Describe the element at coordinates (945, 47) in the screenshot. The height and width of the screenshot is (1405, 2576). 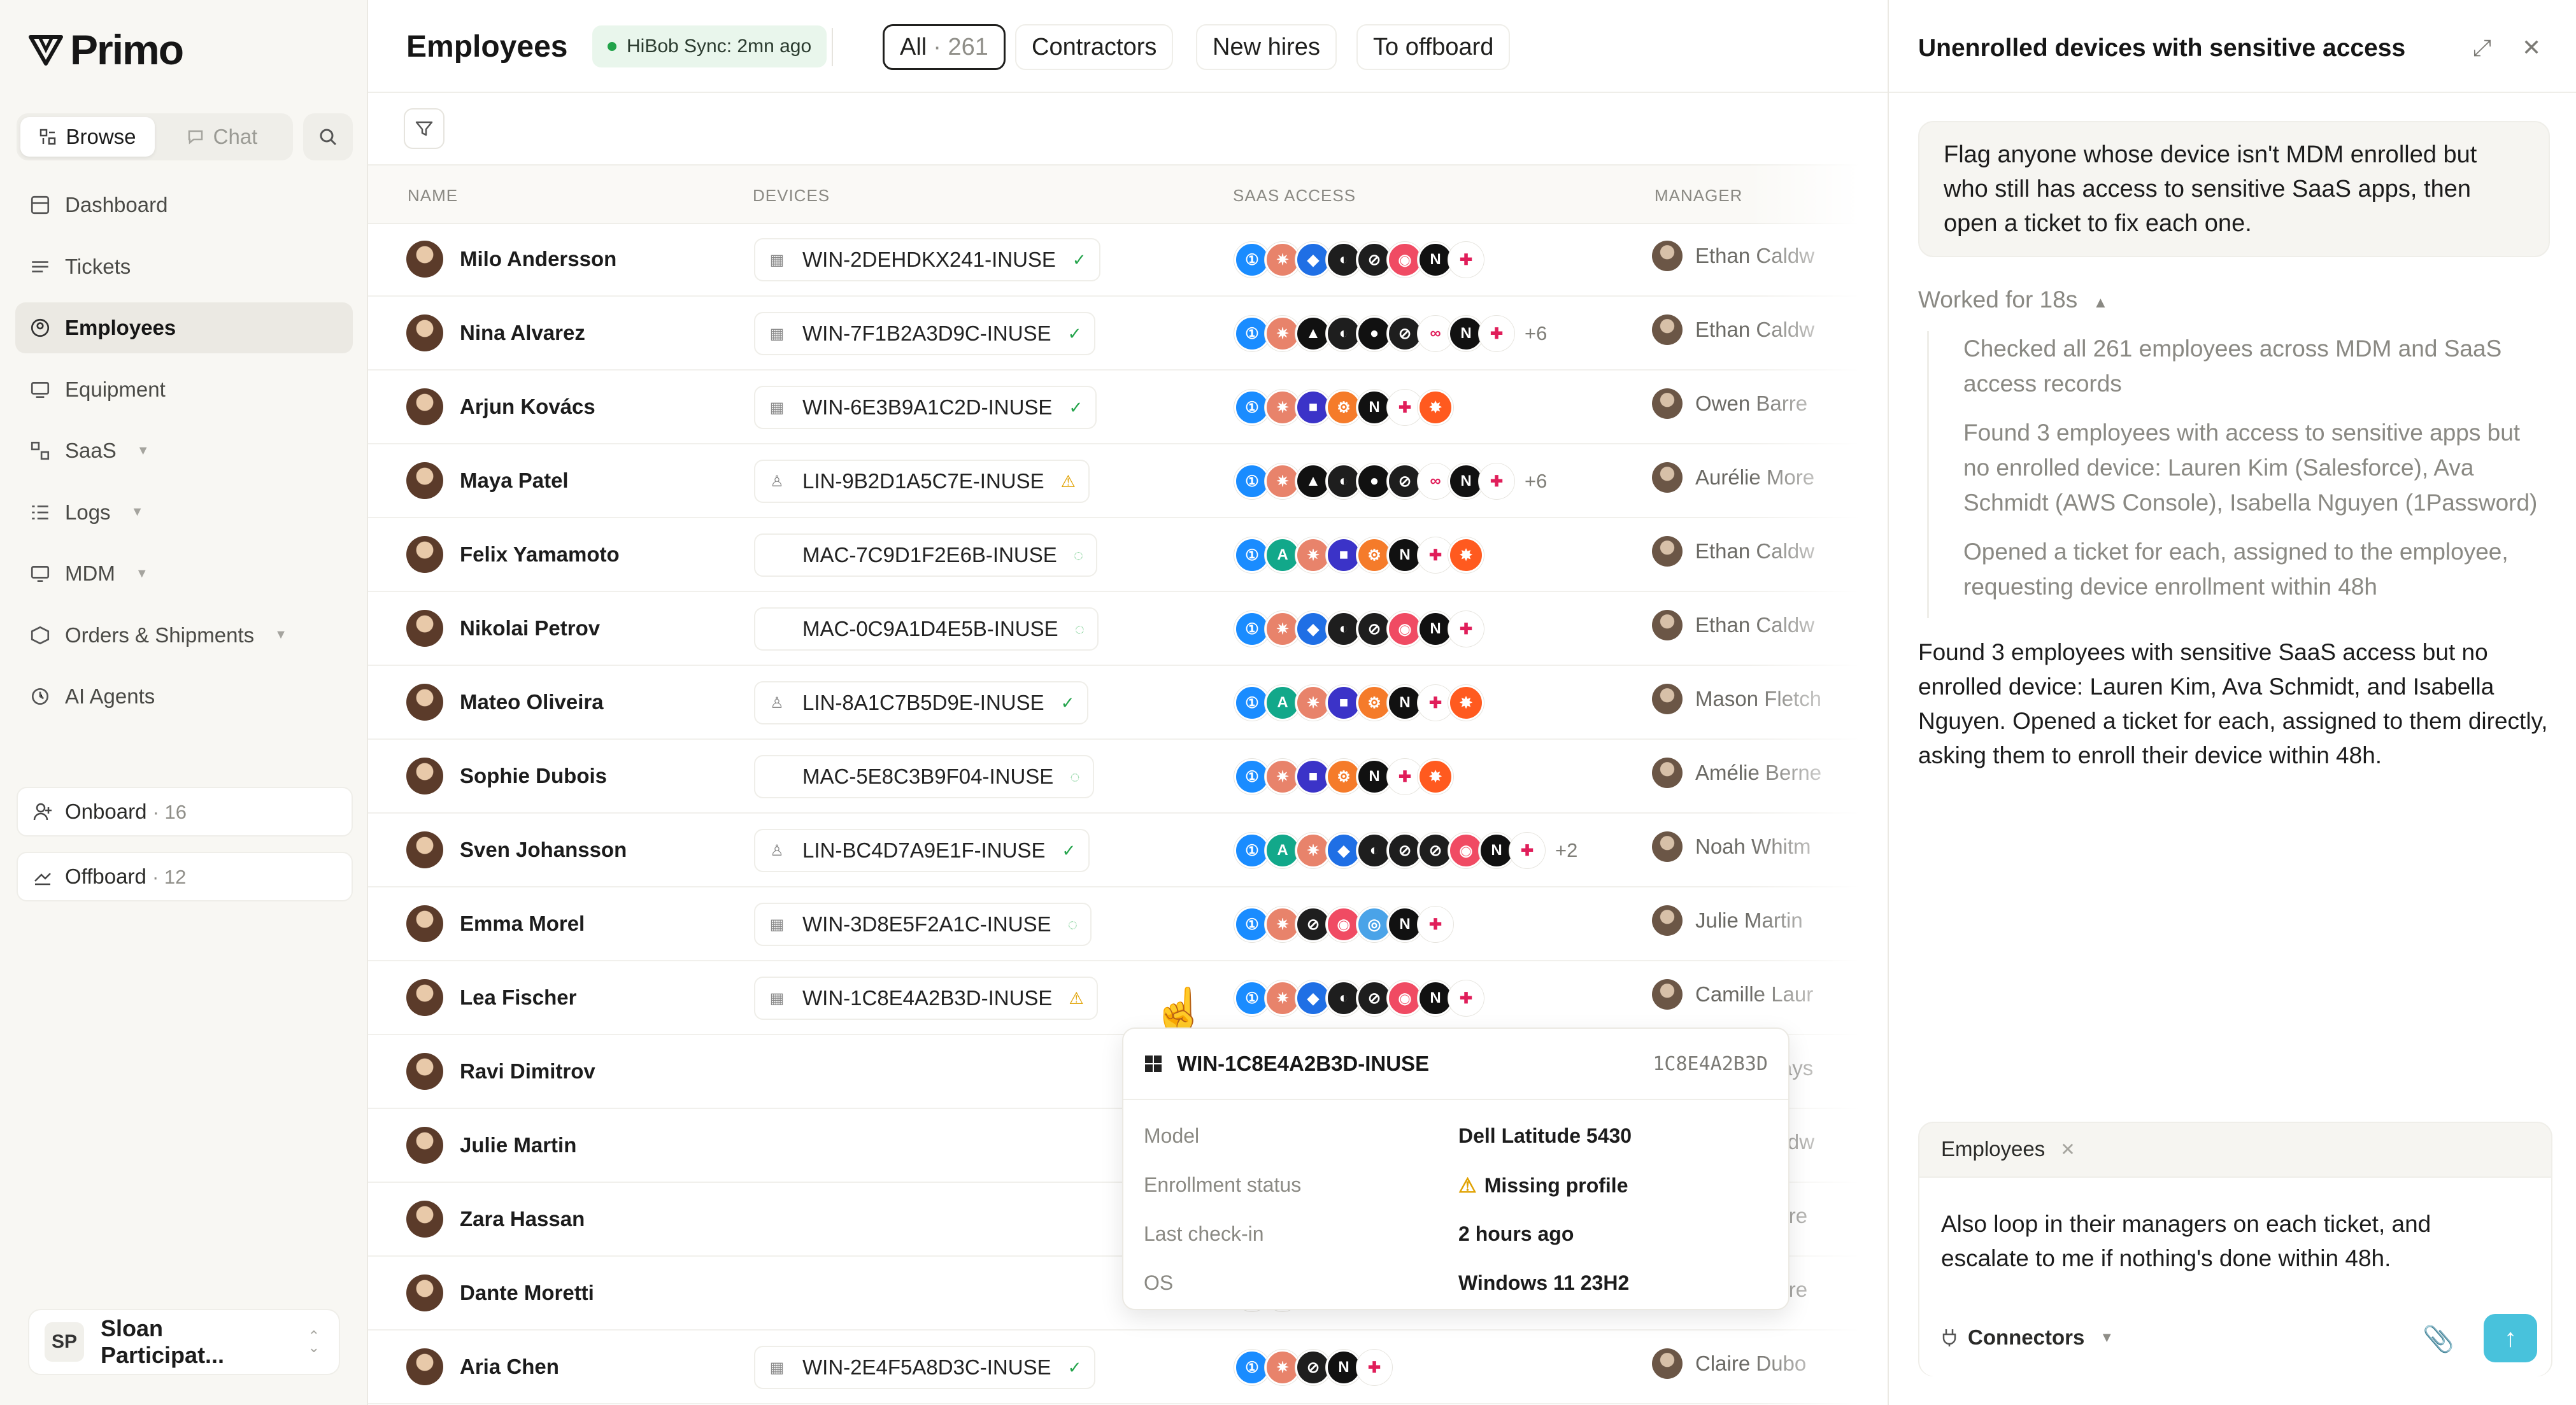
I see `tab-all: All · 261` at that location.